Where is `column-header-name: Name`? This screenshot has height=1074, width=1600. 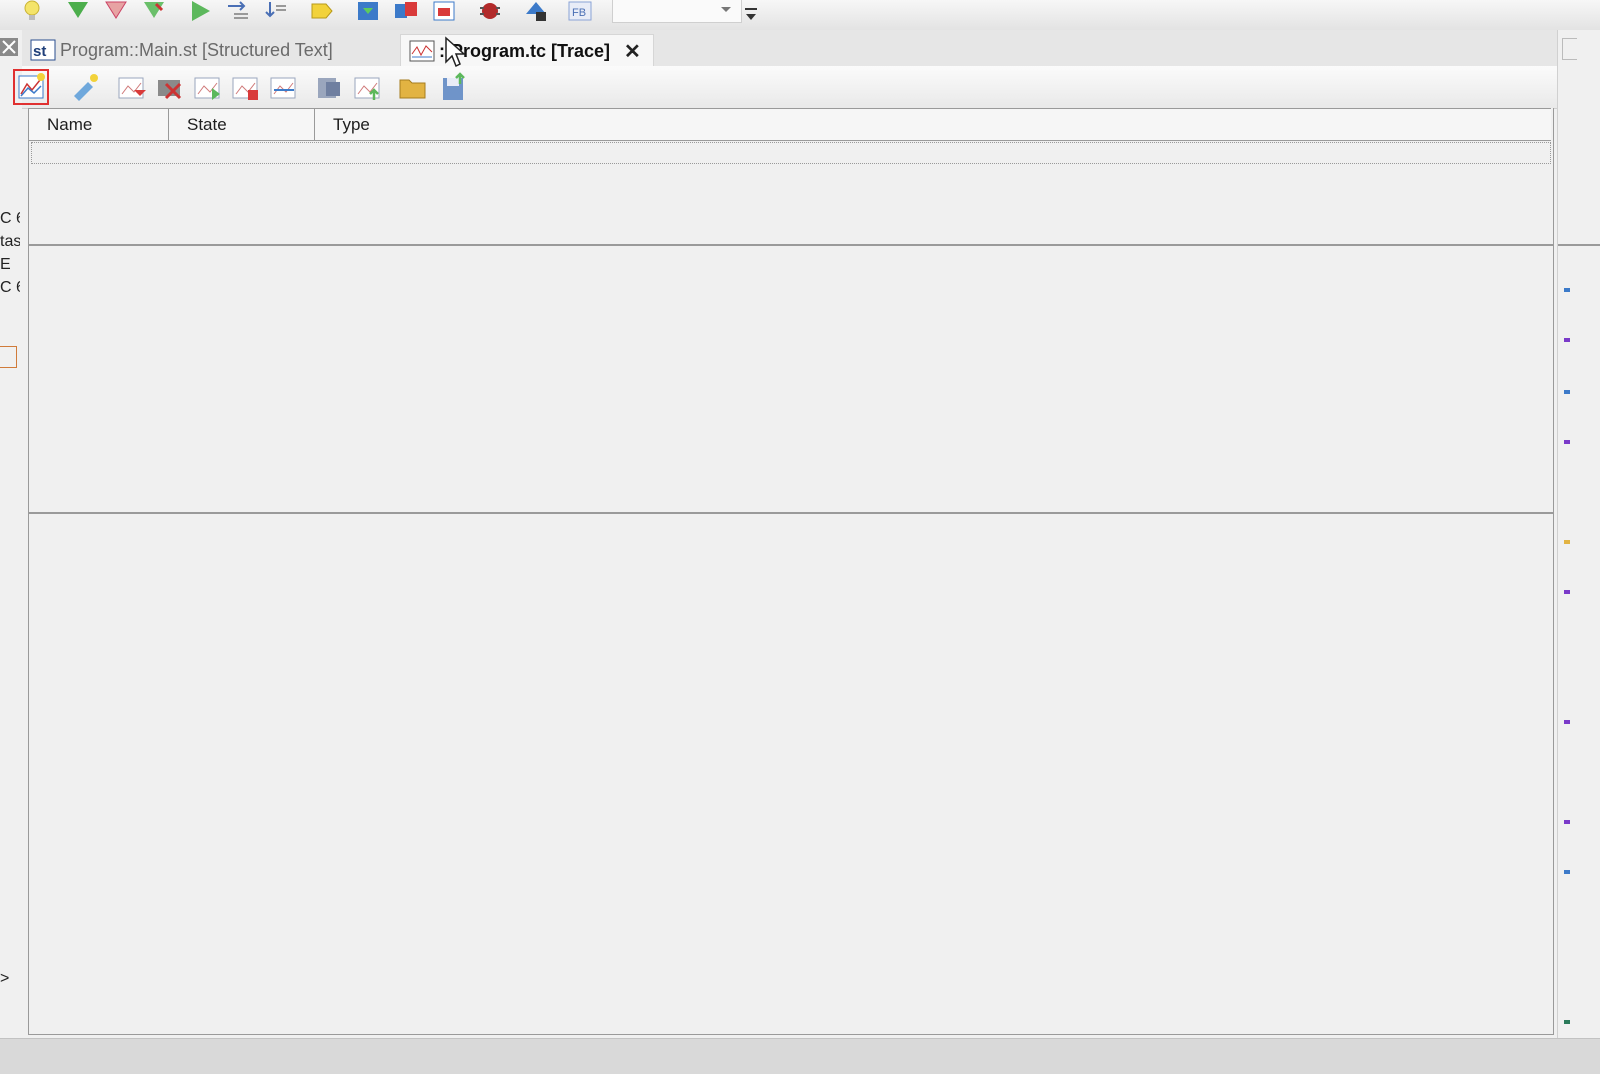 column-header-name: Name is located at coordinates (99, 124).